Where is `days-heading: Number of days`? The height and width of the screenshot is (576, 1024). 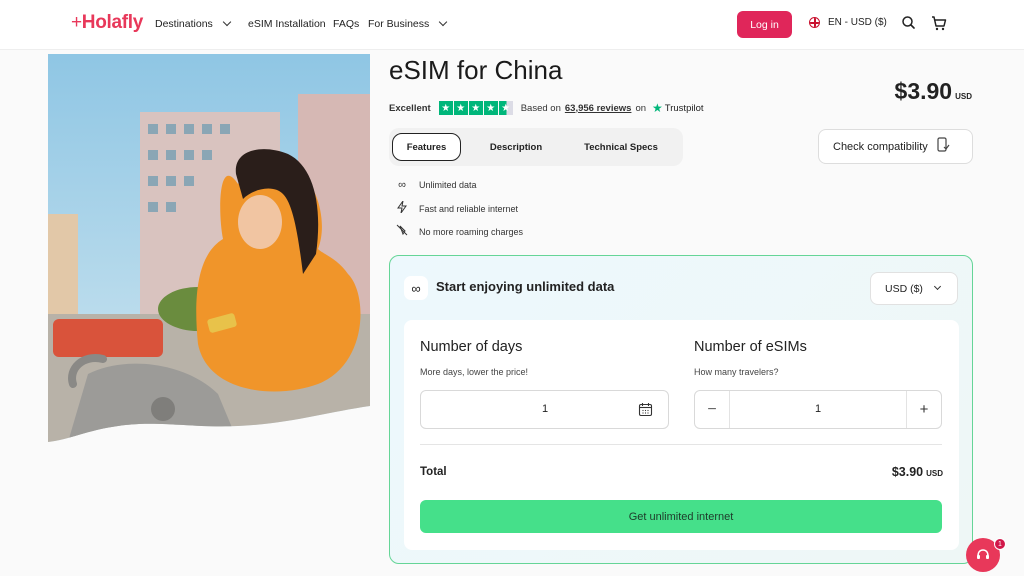
days-heading: Number of days is located at coordinates (471, 347).